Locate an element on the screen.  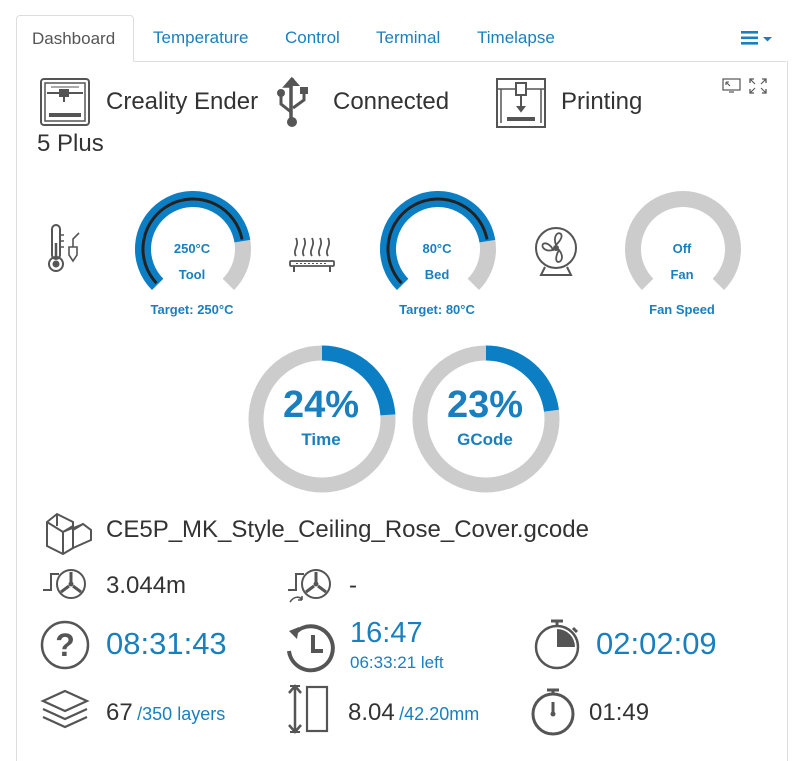
height-icon is located at coordinates (309, 709).